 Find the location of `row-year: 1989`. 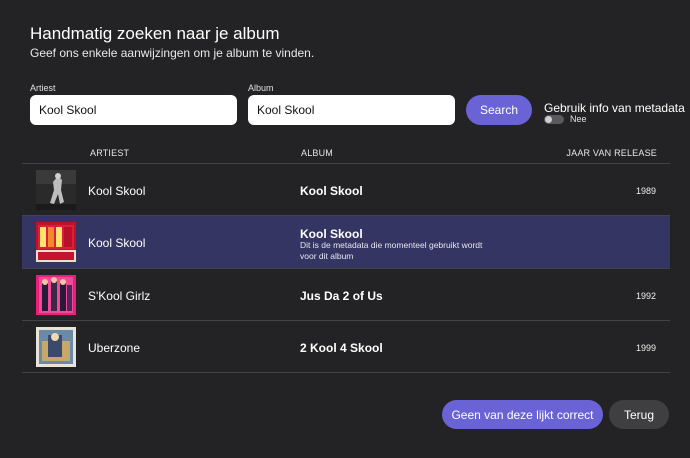

row-year: 1989 is located at coordinates (645, 191).